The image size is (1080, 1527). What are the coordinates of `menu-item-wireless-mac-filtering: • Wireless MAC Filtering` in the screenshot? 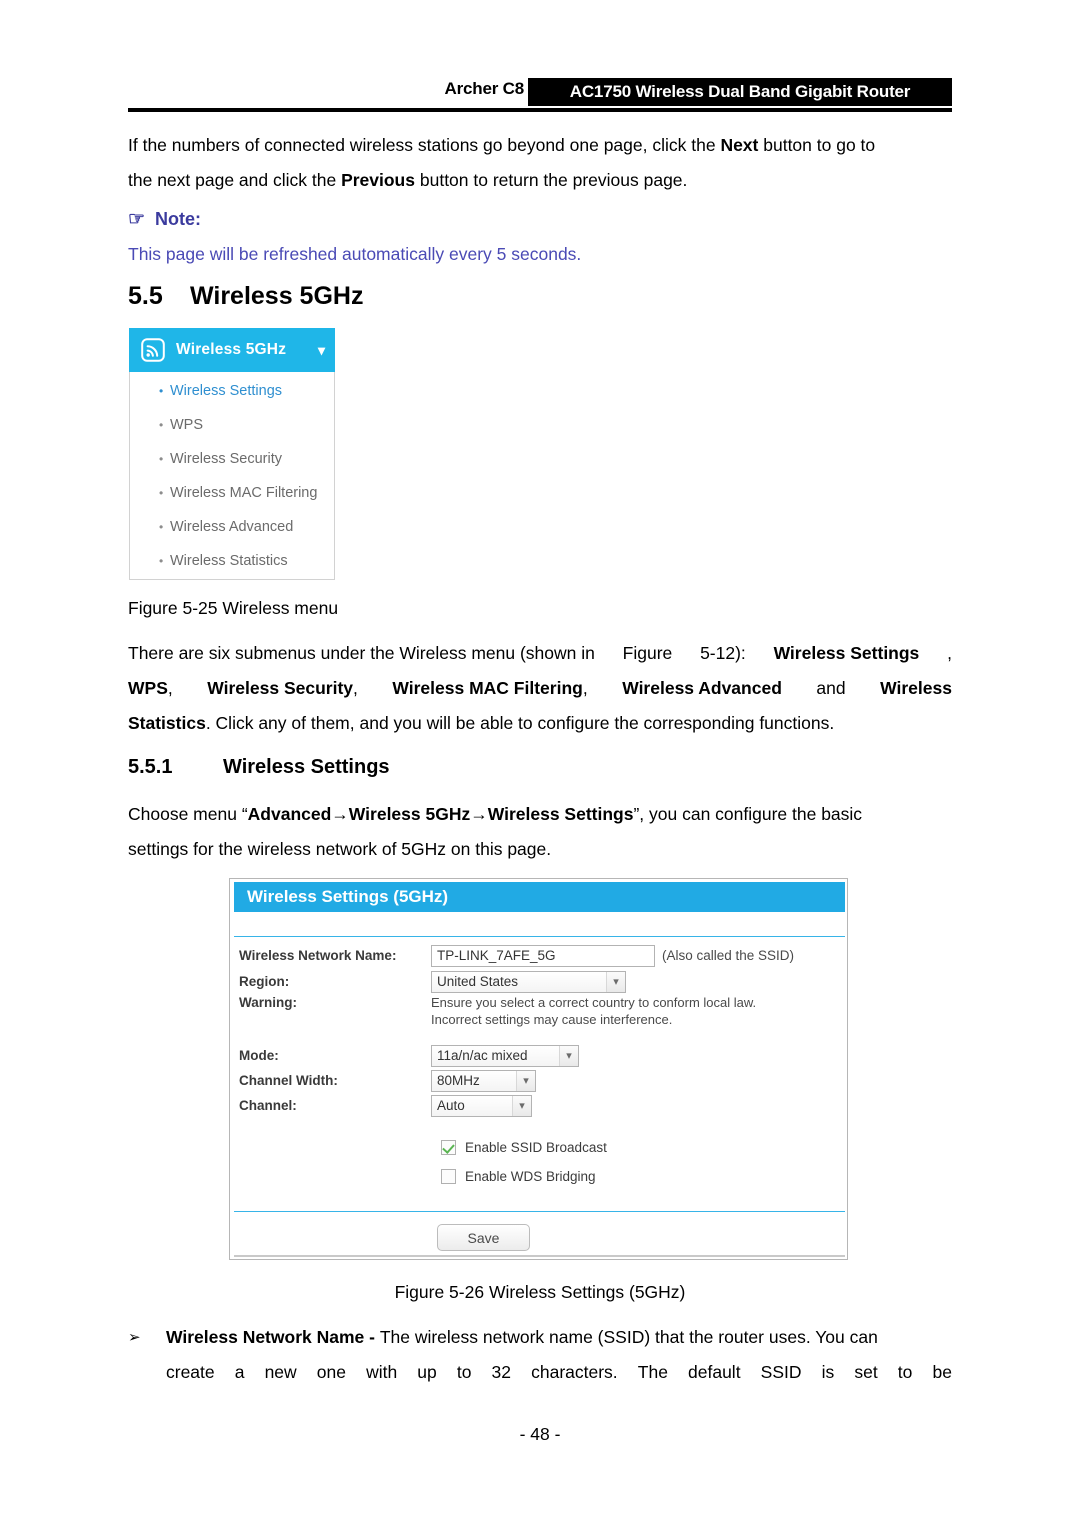 It's located at (232, 502).